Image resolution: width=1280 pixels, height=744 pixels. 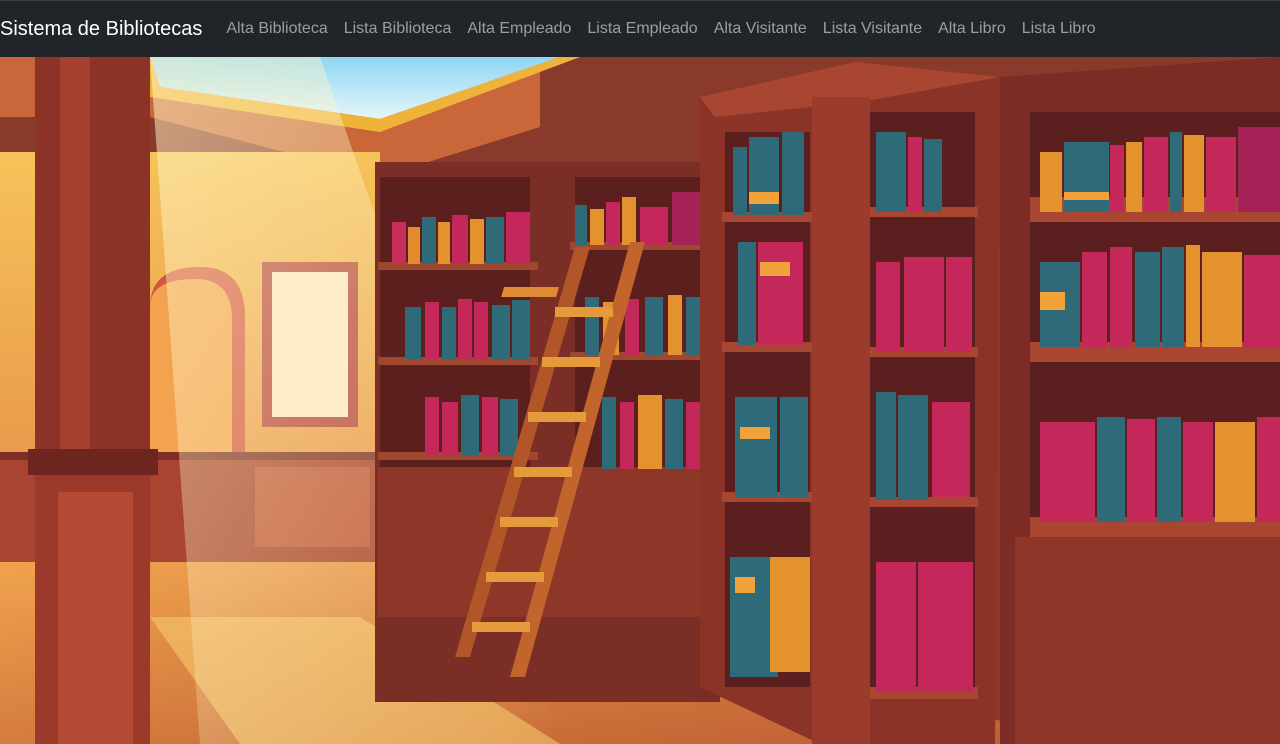 I want to click on nav-link-lista-visitante: Lista Visitante, so click(x=872, y=29).